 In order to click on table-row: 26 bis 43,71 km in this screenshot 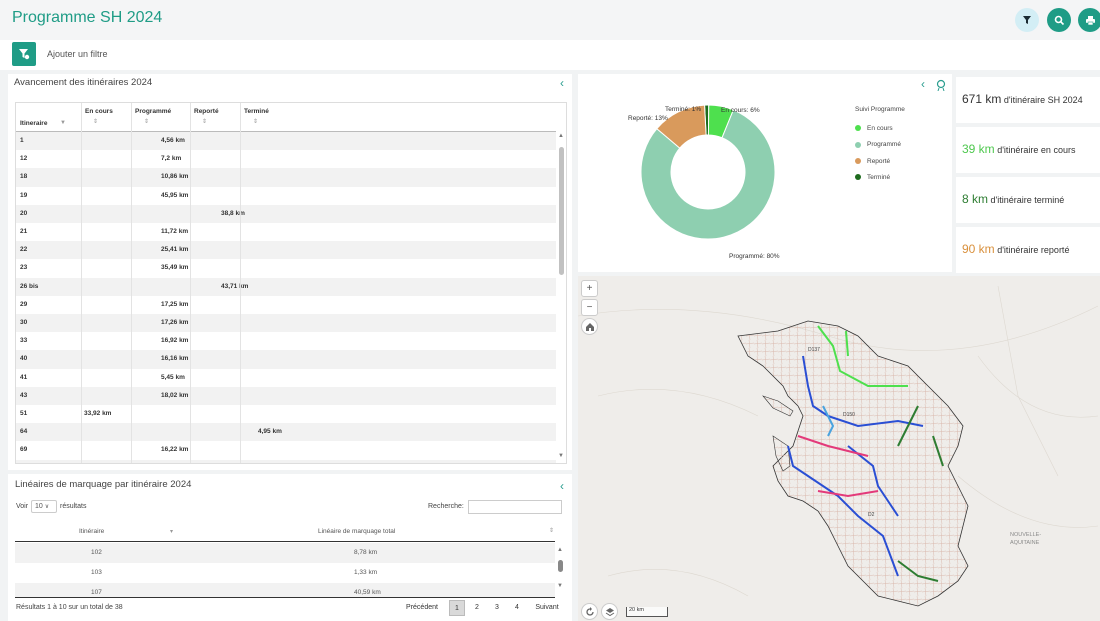, I will do `click(286, 286)`.